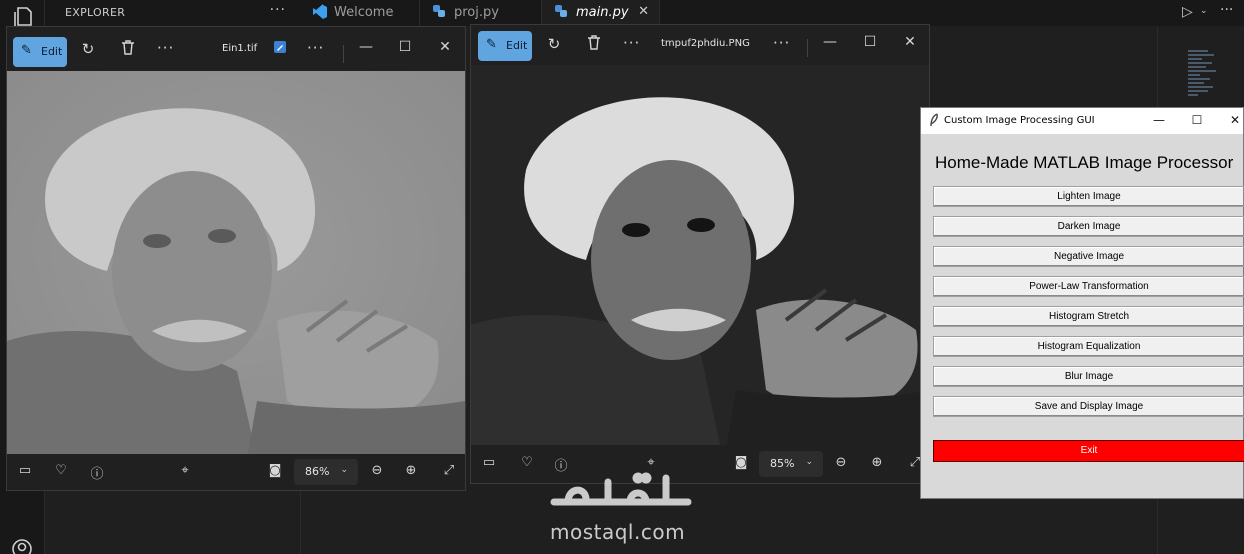 This screenshot has height=554, width=1244. Describe the element at coordinates (236, 472) in the screenshot. I see `photos-bottom-bar: ▭ ♡ ⓘ ⌖ ◙ 86% ⌄ ⊖ ⊕ ⤢` at that location.